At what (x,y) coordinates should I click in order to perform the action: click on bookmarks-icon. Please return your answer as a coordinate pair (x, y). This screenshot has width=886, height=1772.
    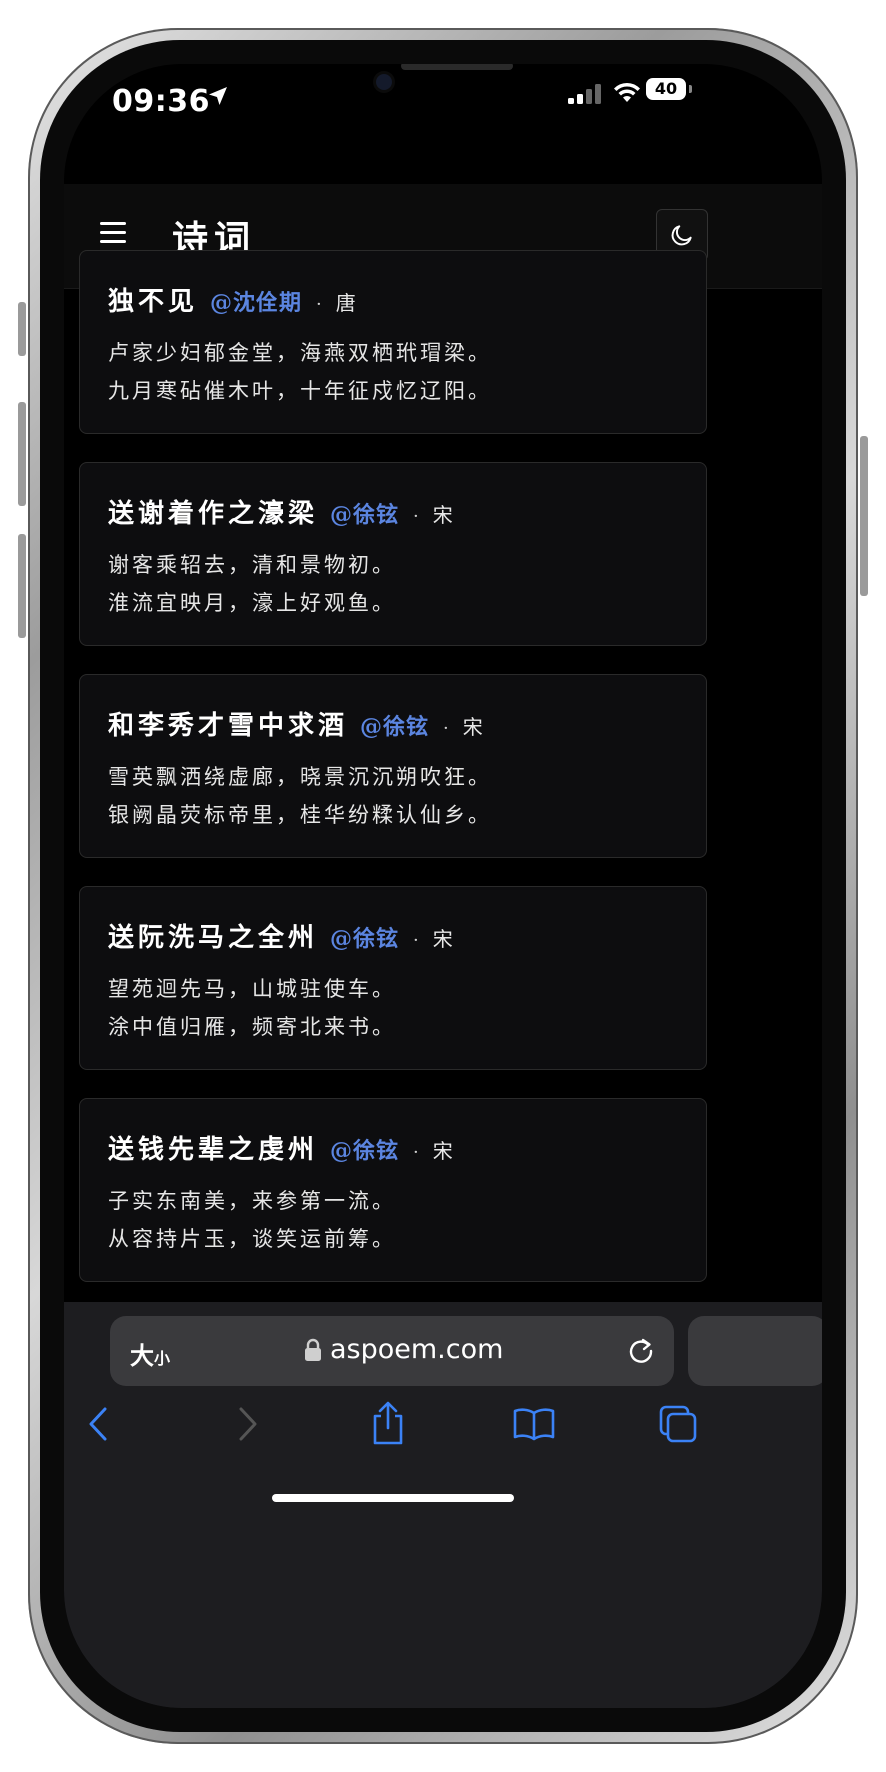
    Looking at the image, I should click on (534, 1424).